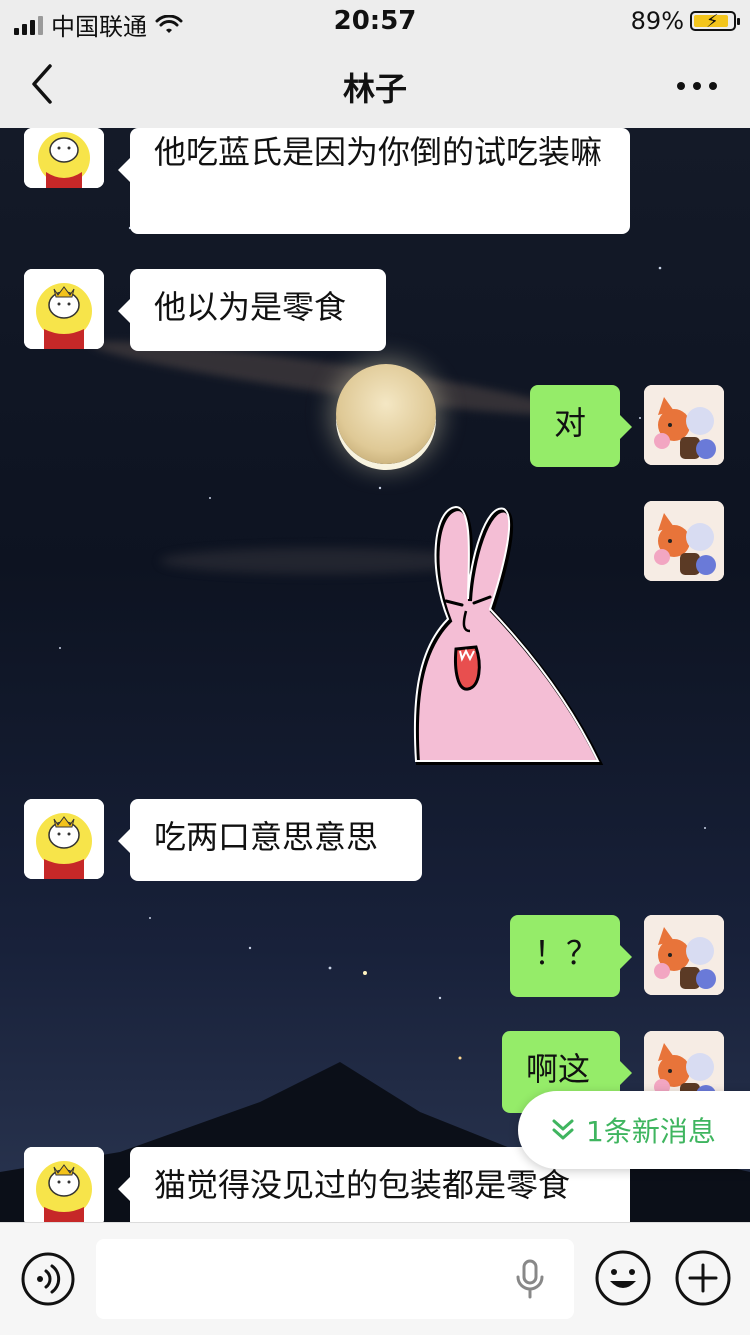 The width and height of the screenshot is (750, 1335). Describe the element at coordinates (563, 1129) in the screenshot. I see `double-chevron-down-icon` at that location.